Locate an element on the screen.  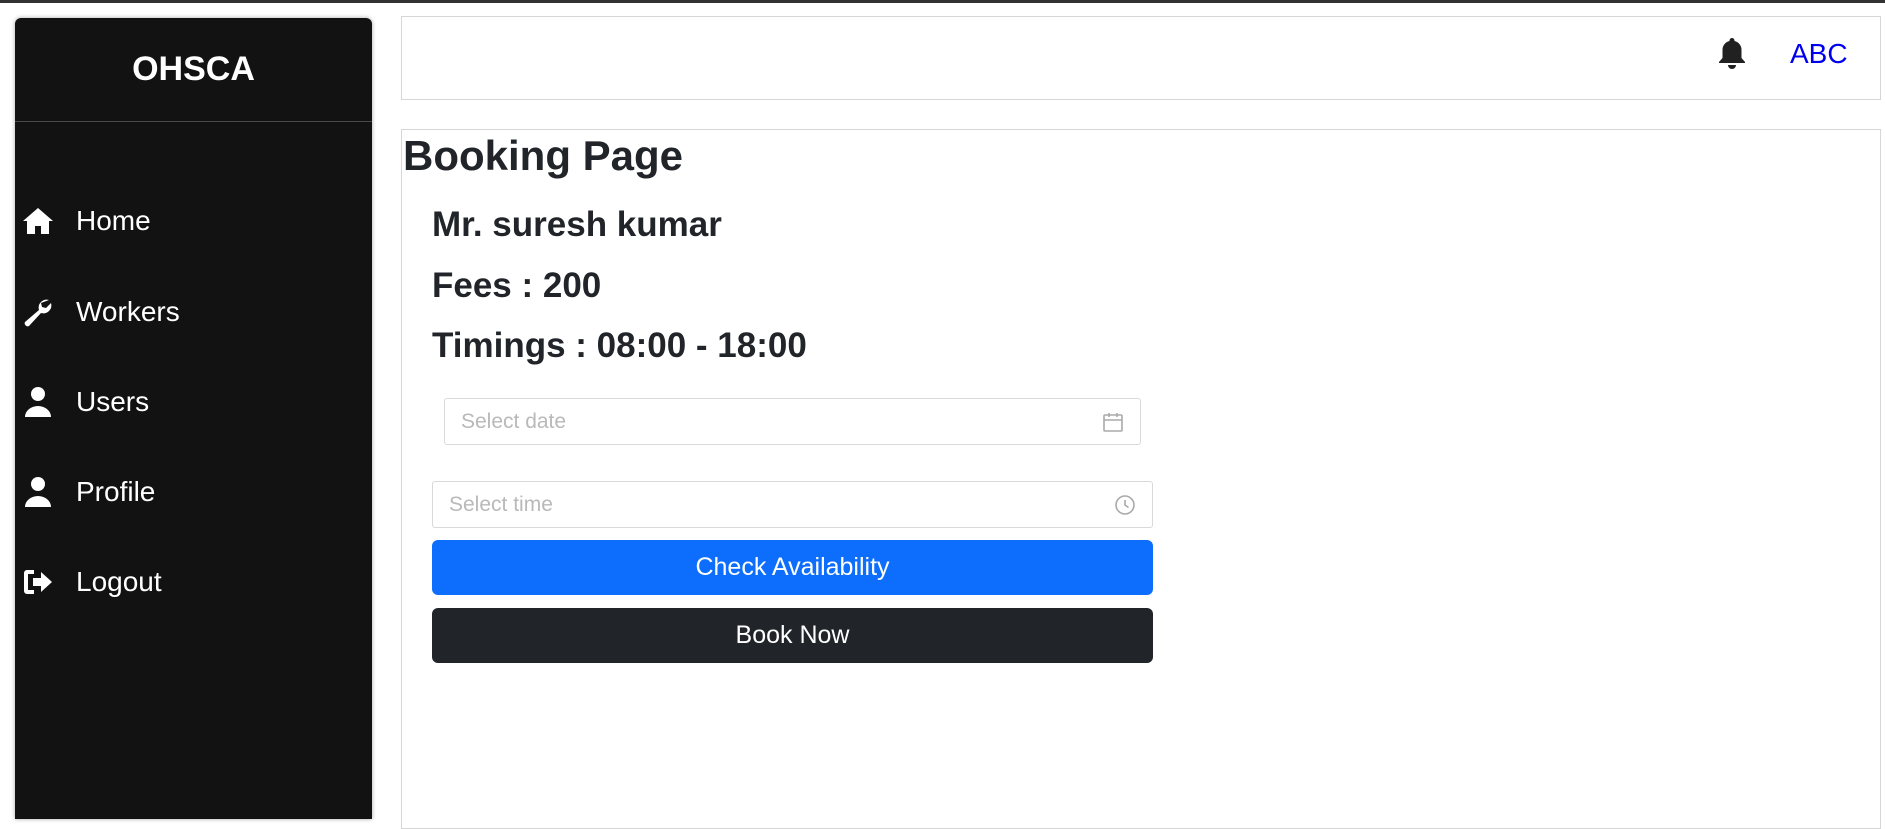
calendar-icon is located at coordinates (1113, 422).